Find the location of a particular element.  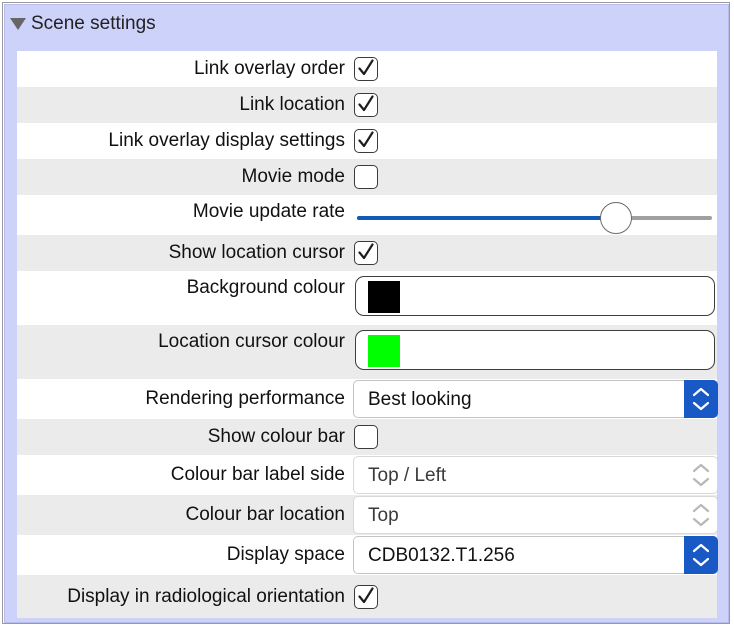

location-cursor-colour-button is located at coordinates (535, 350).